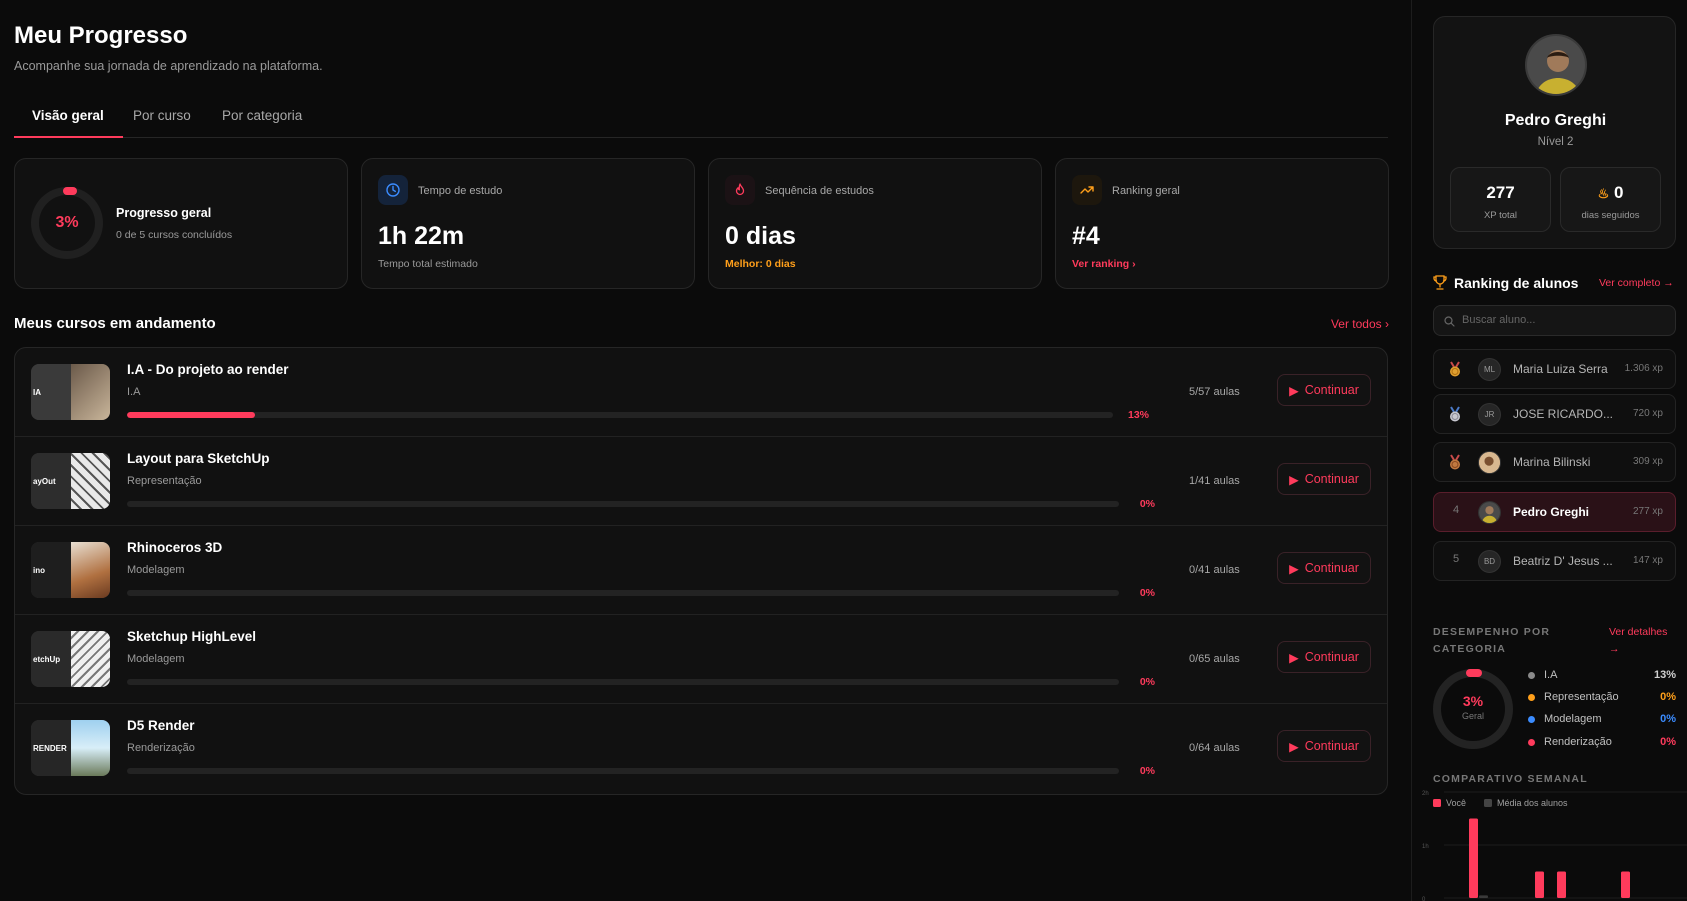  What do you see at coordinates (1516, 283) in the screenshot?
I see `ranking-title: Ranking de alunos` at bounding box center [1516, 283].